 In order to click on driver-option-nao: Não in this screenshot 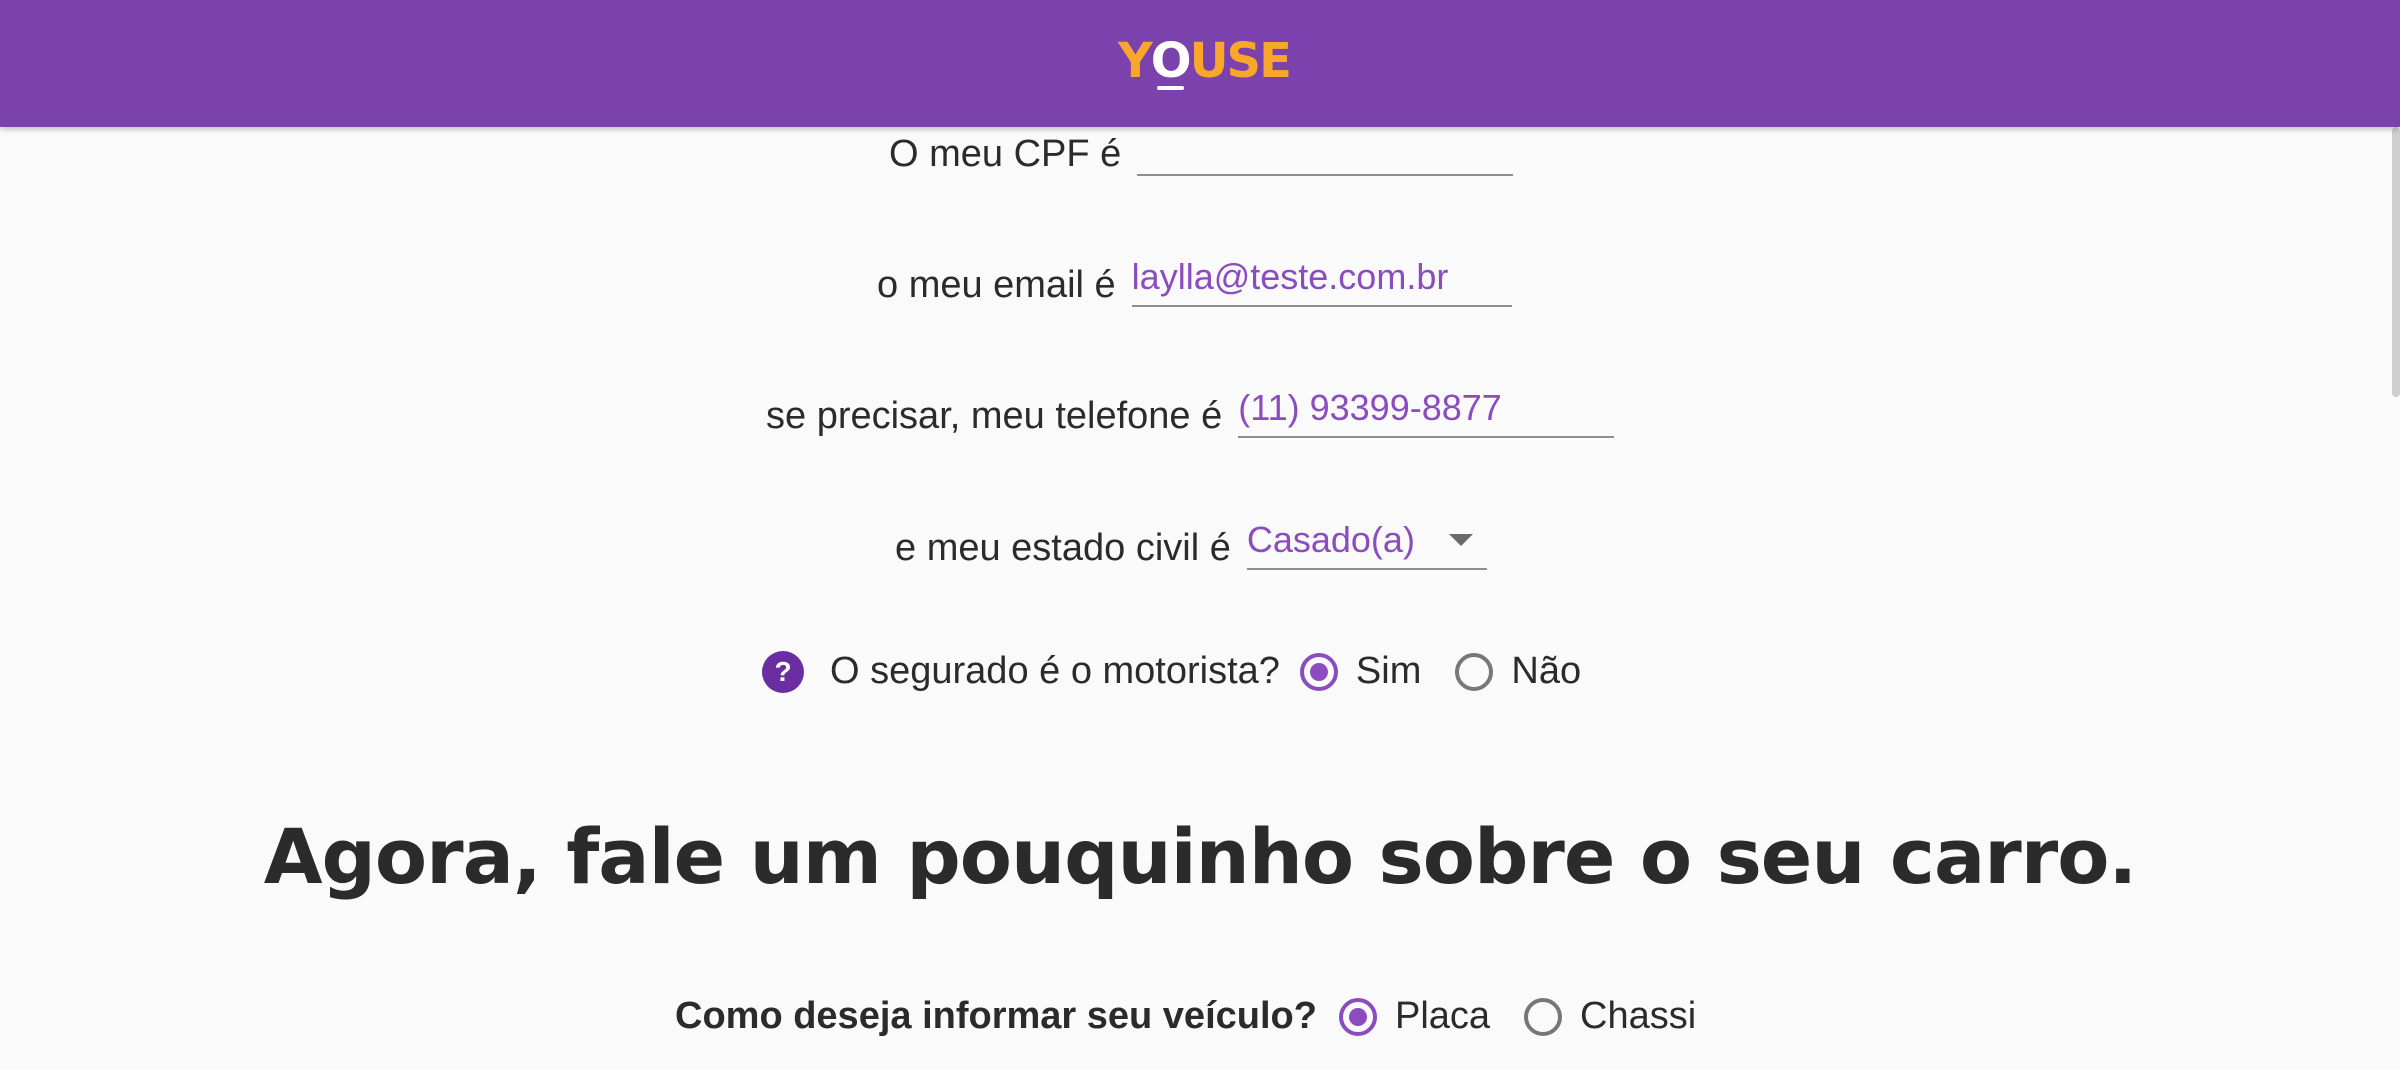, I will do `click(1518, 671)`.